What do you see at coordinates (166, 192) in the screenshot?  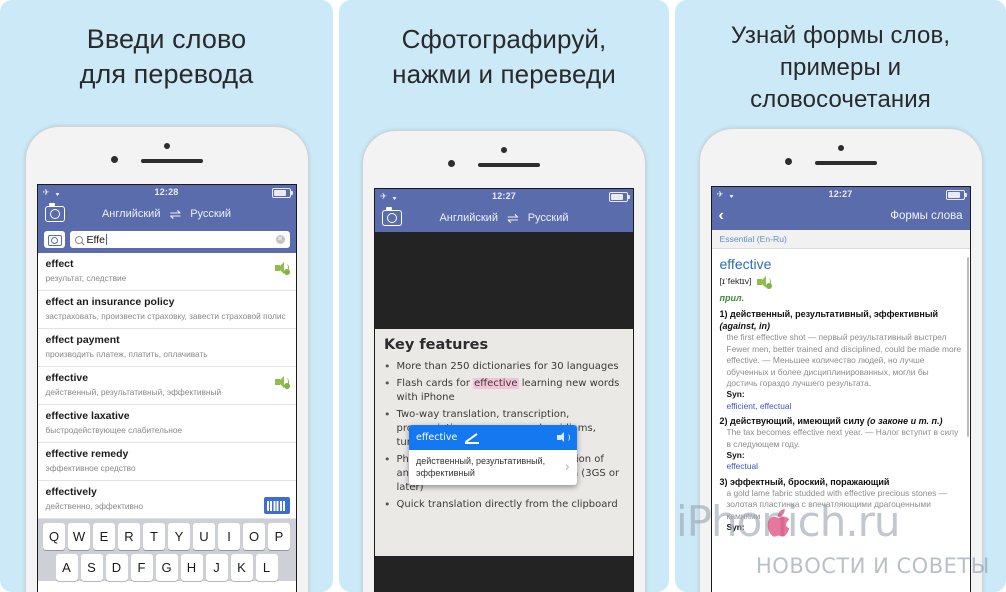 I see `status-bar-1: ✈ 12:28` at bounding box center [166, 192].